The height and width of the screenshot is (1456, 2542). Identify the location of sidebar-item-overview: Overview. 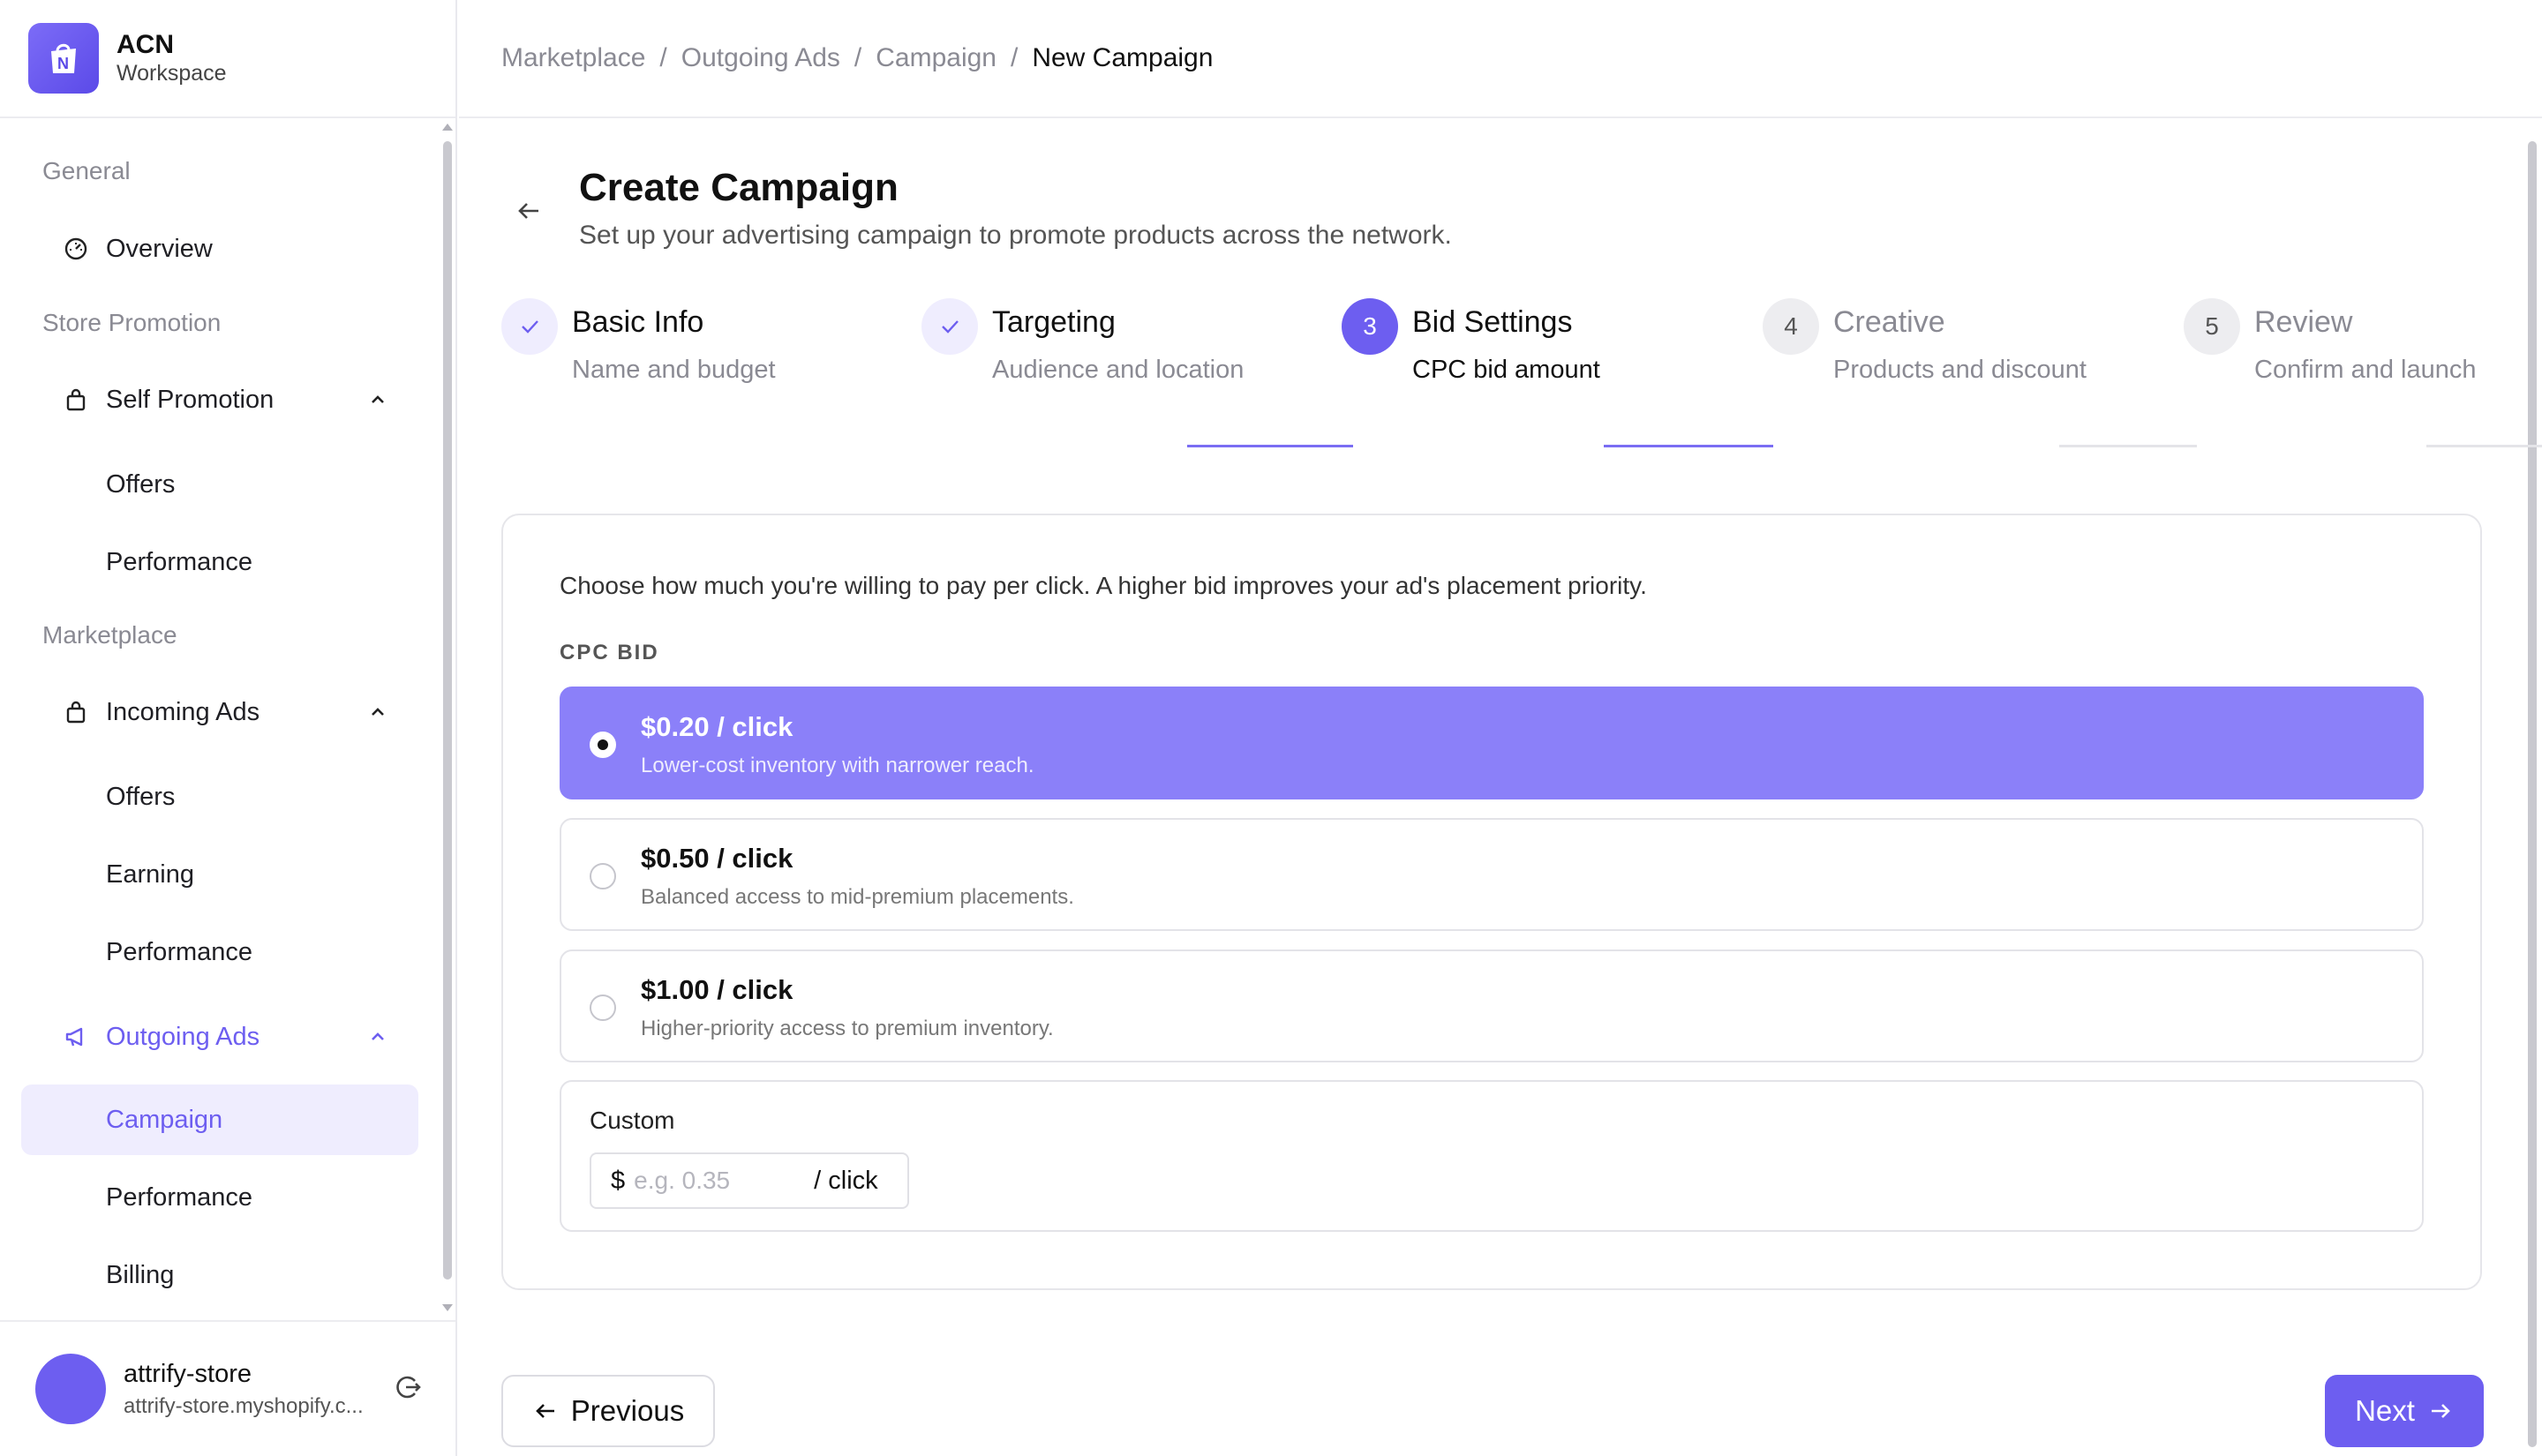
(220, 249).